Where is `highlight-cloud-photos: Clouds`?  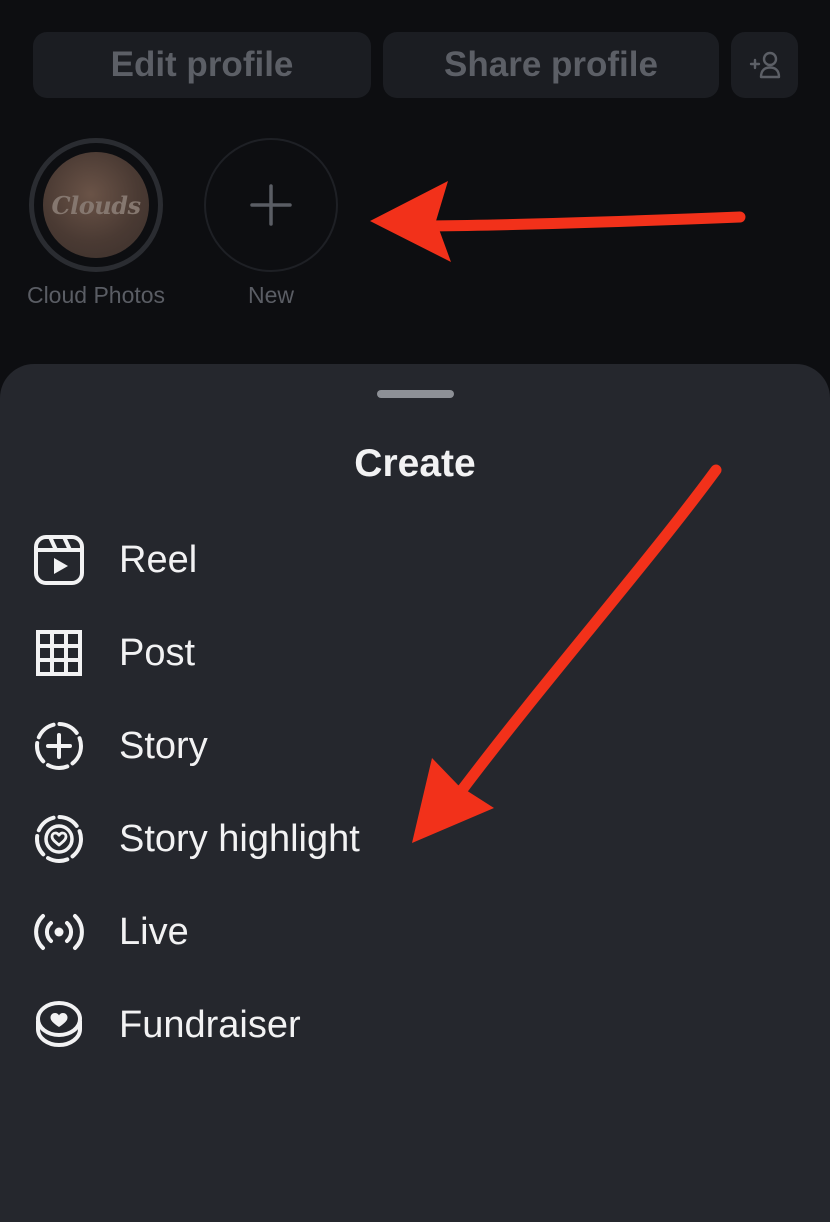 highlight-cloud-photos: Clouds is located at coordinates (96, 205).